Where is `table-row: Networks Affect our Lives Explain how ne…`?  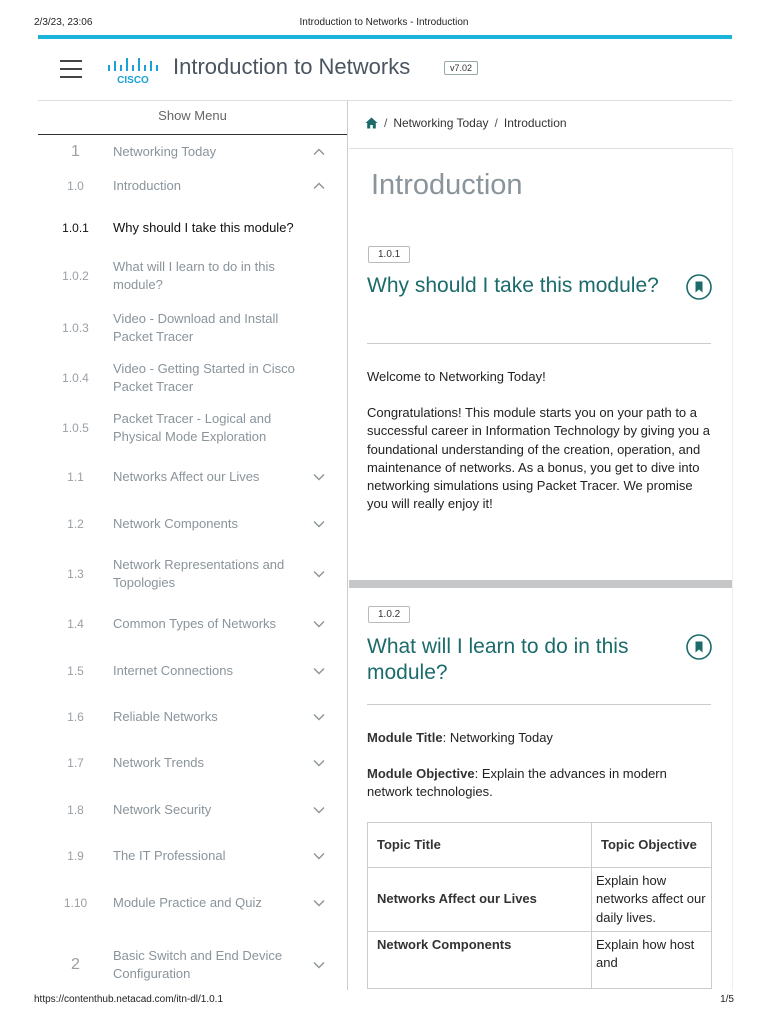 table-row: Networks Affect our Lives Explain how ne… is located at coordinates (539, 899).